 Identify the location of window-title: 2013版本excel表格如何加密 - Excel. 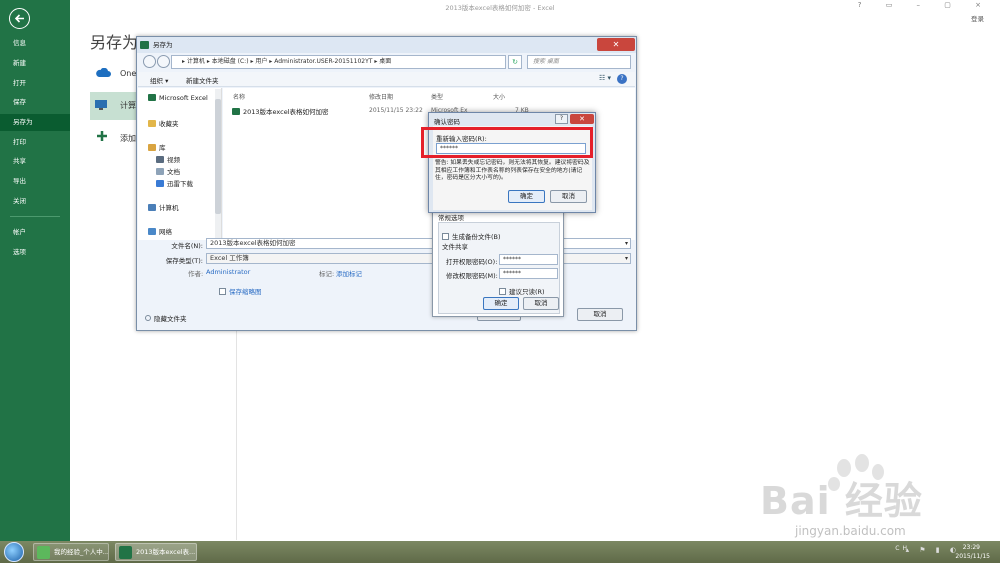
(500, 8).